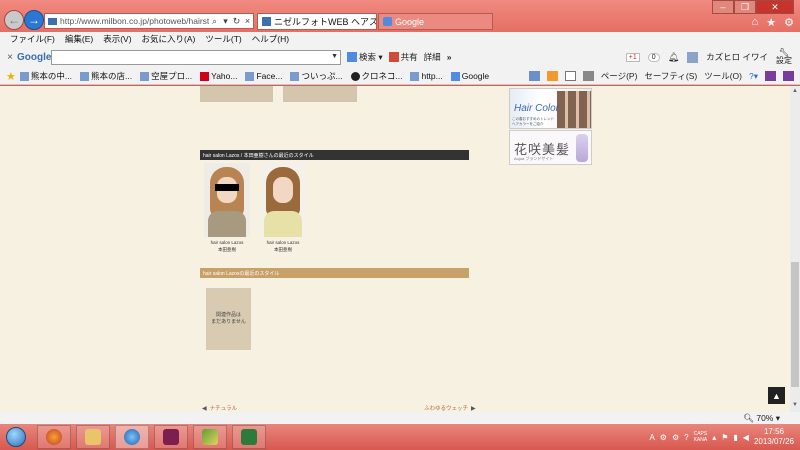  I want to click on flag-icon: ⚑, so click(724, 437).